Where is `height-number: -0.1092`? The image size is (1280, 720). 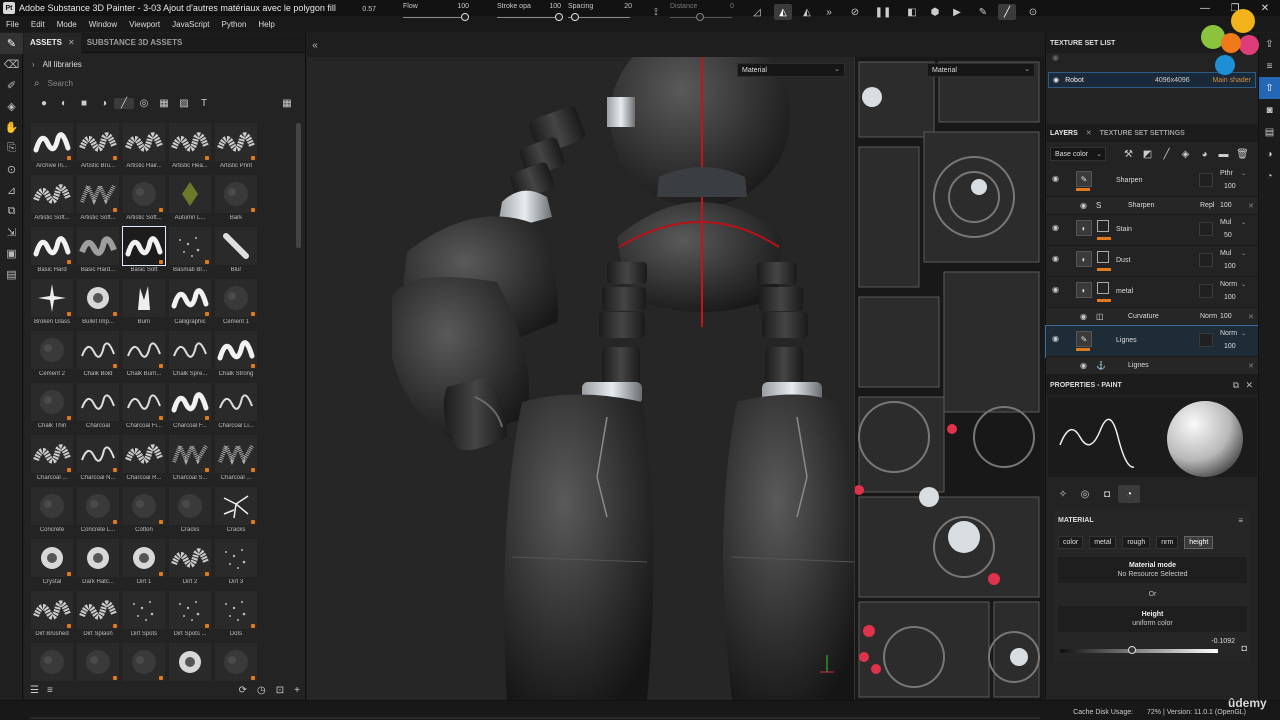 height-number: -0.1092 is located at coordinates (1223, 641).